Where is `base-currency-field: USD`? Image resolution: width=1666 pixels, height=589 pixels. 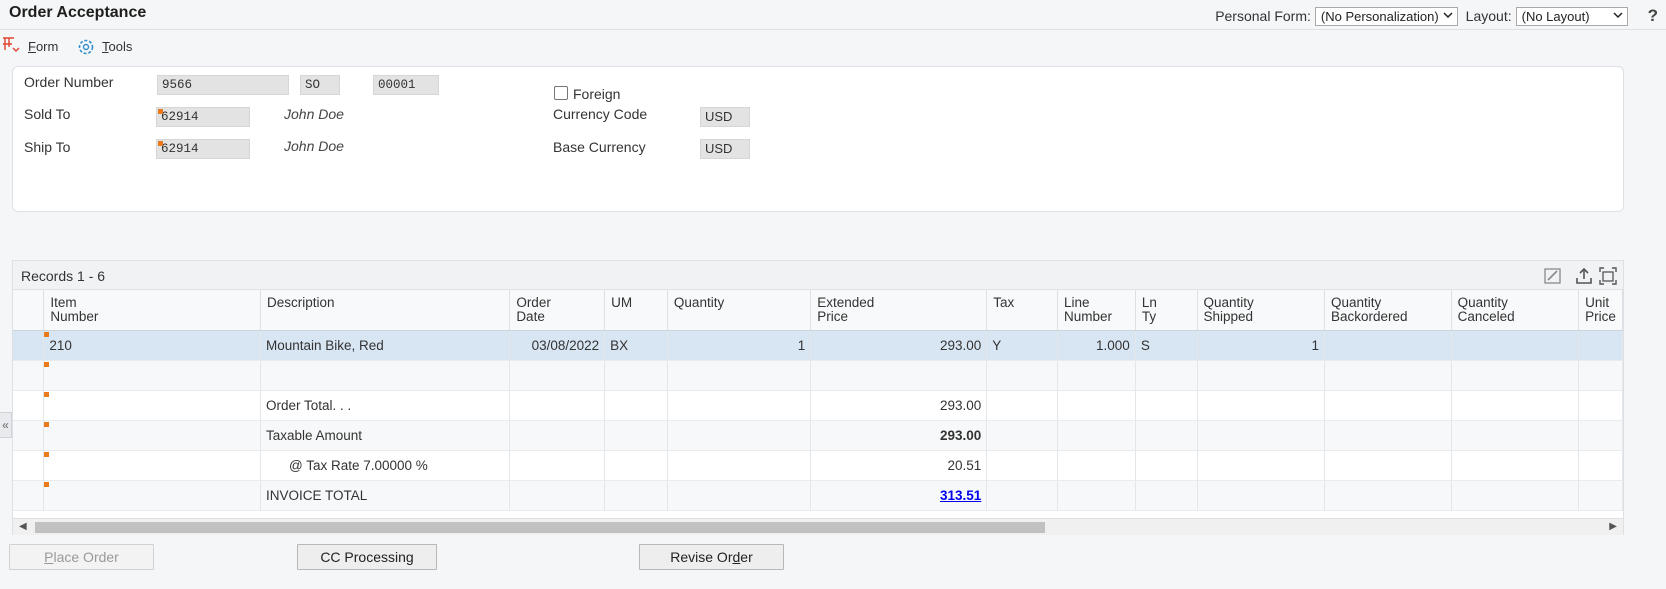
base-currency-field: USD is located at coordinates (725, 149).